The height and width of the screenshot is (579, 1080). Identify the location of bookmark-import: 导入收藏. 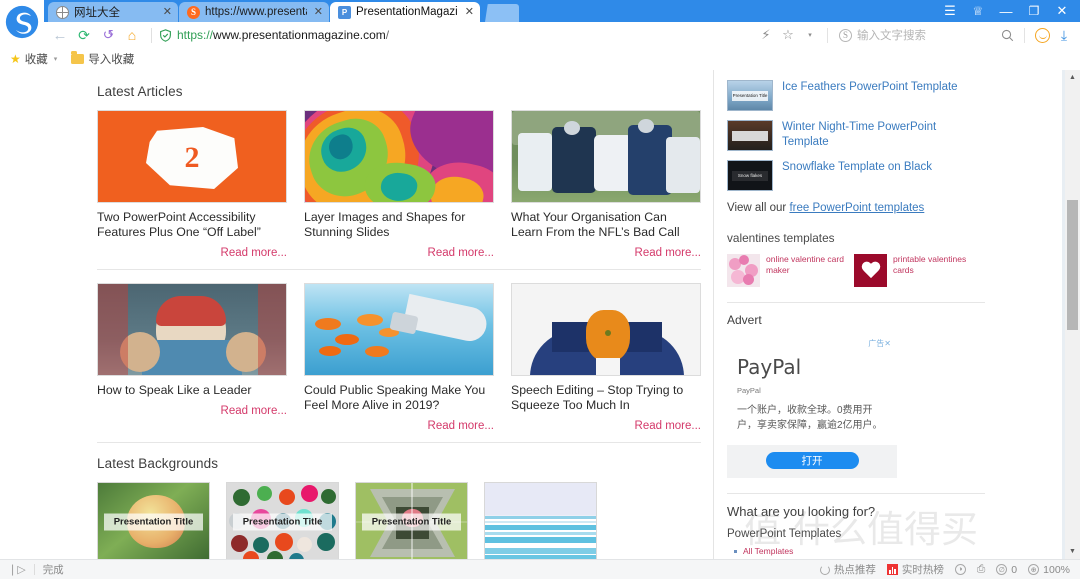
(102, 59).